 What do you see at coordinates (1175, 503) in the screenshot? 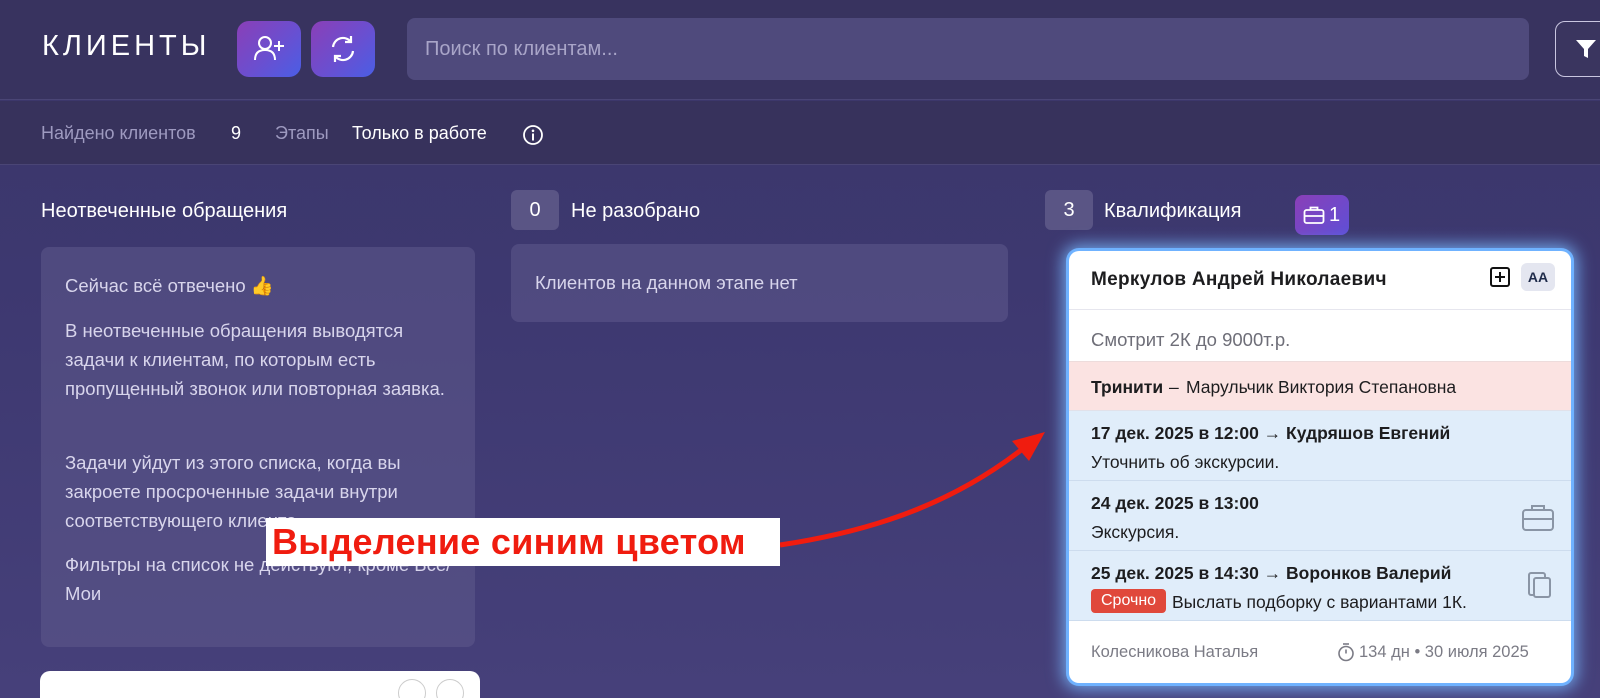
I see `task-title: 24 дек. 2025 в 13:00` at bounding box center [1175, 503].